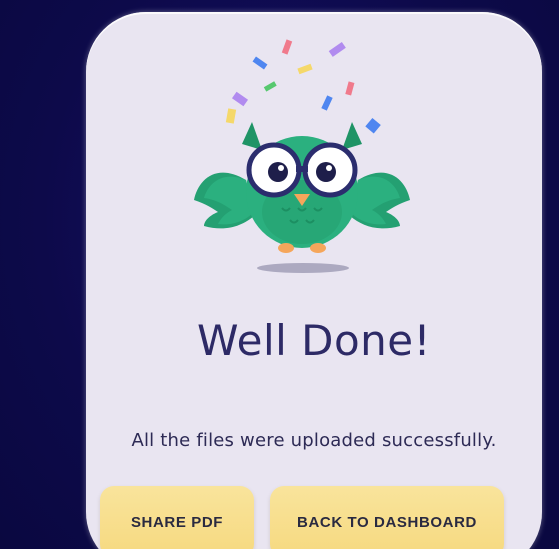  Describe the element at coordinates (302, 187) in the screenshot. I see `owl-icon` at that location.